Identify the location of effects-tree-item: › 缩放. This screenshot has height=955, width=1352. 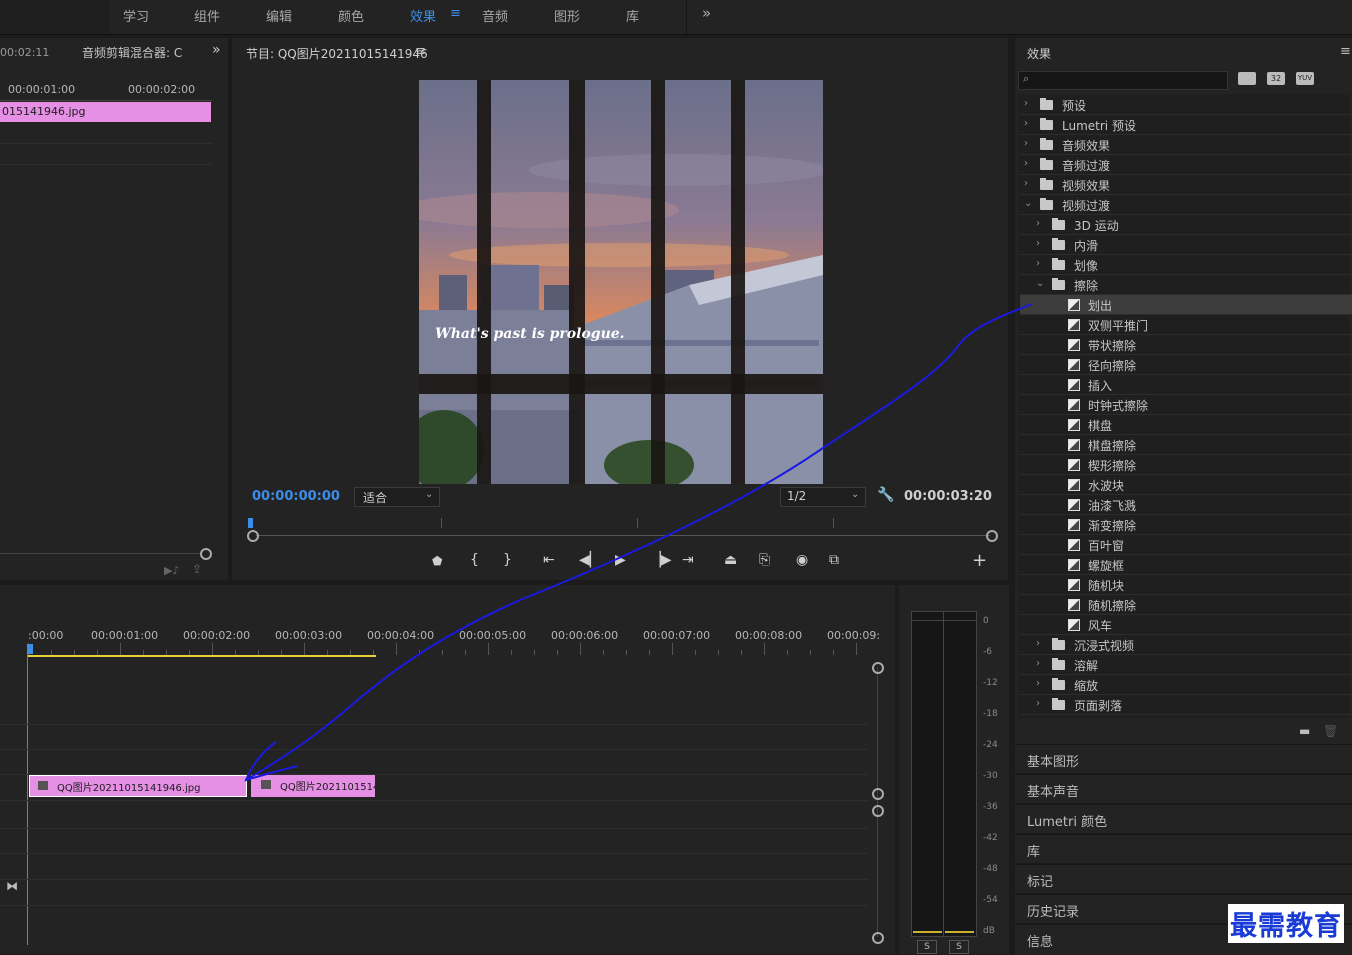
(1186, 685).